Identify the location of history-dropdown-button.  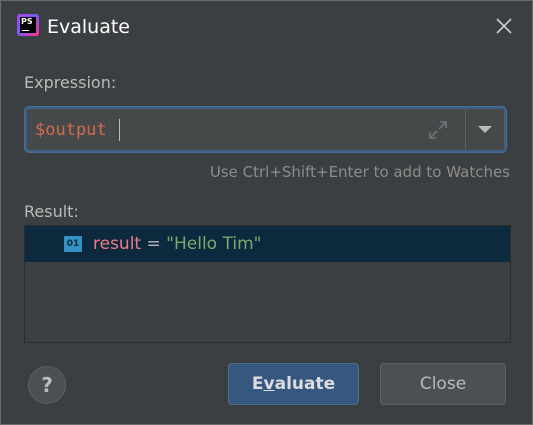
(485, 129).